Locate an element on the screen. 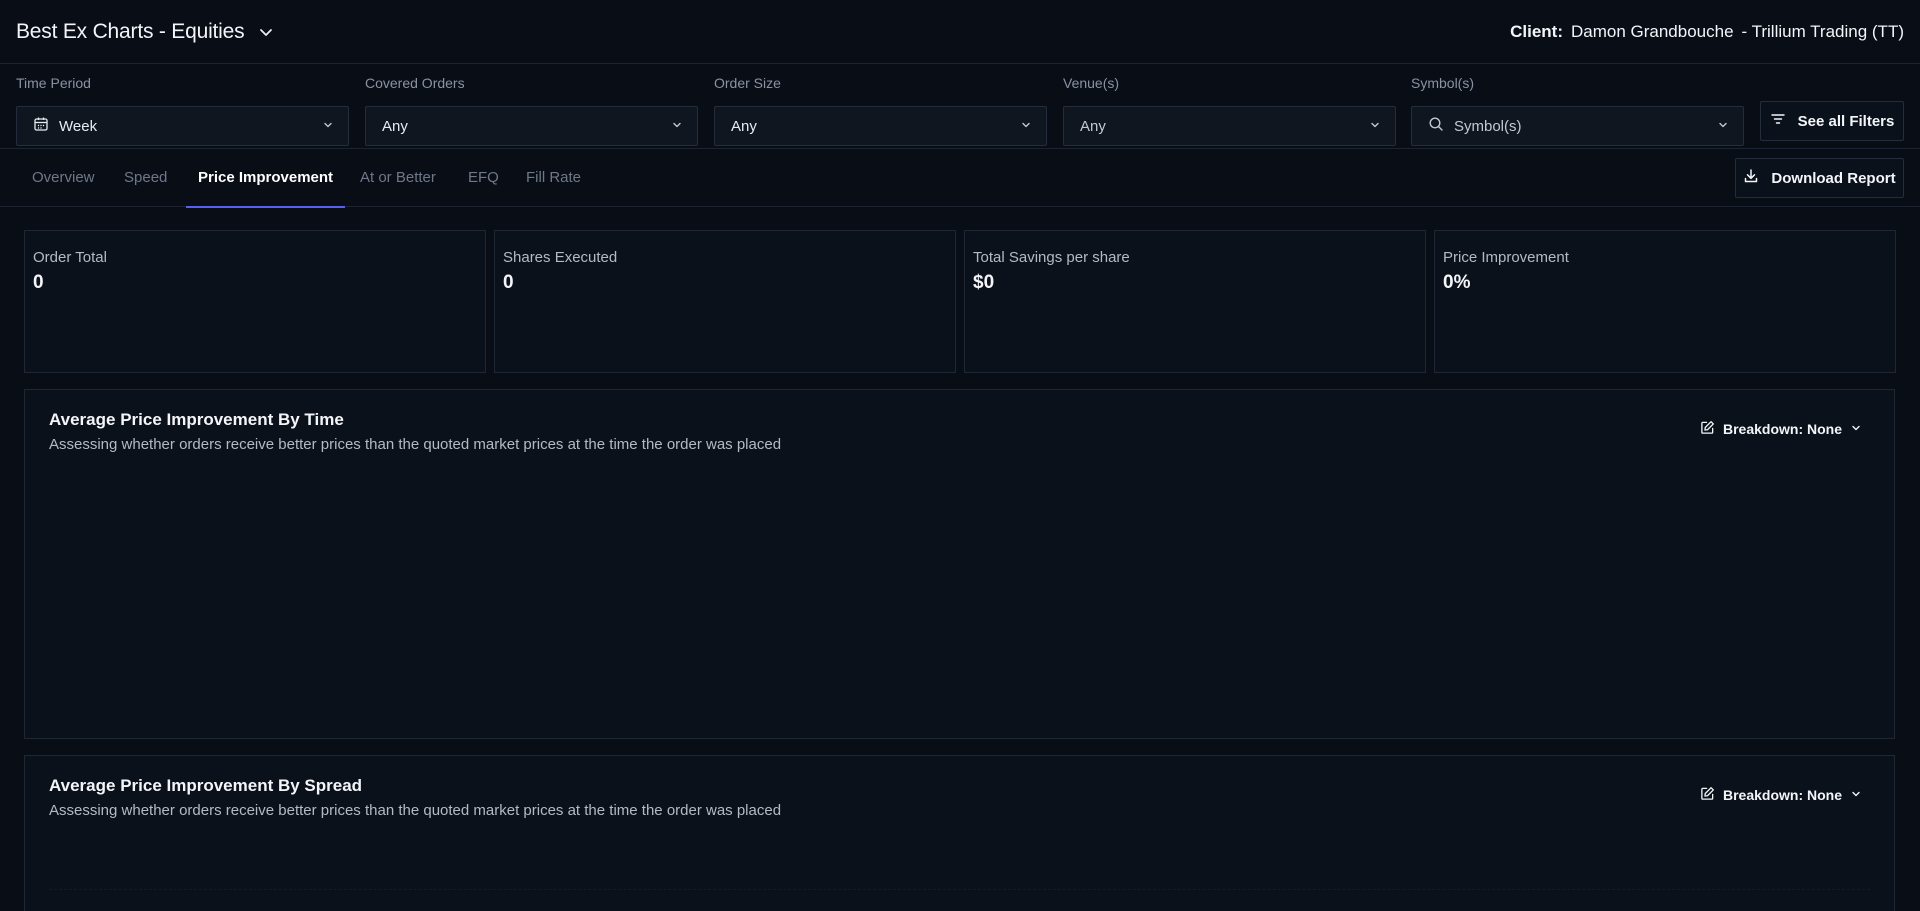  filter-order-size: Order Size Any is located at coordinates (880, 110).